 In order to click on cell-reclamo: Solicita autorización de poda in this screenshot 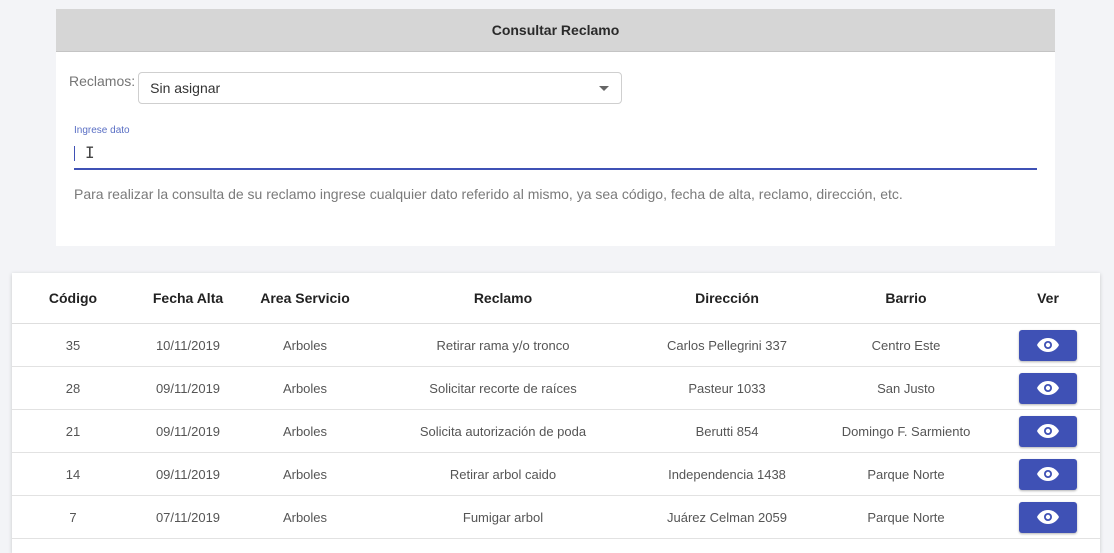, I will do `click(503, 431)`.